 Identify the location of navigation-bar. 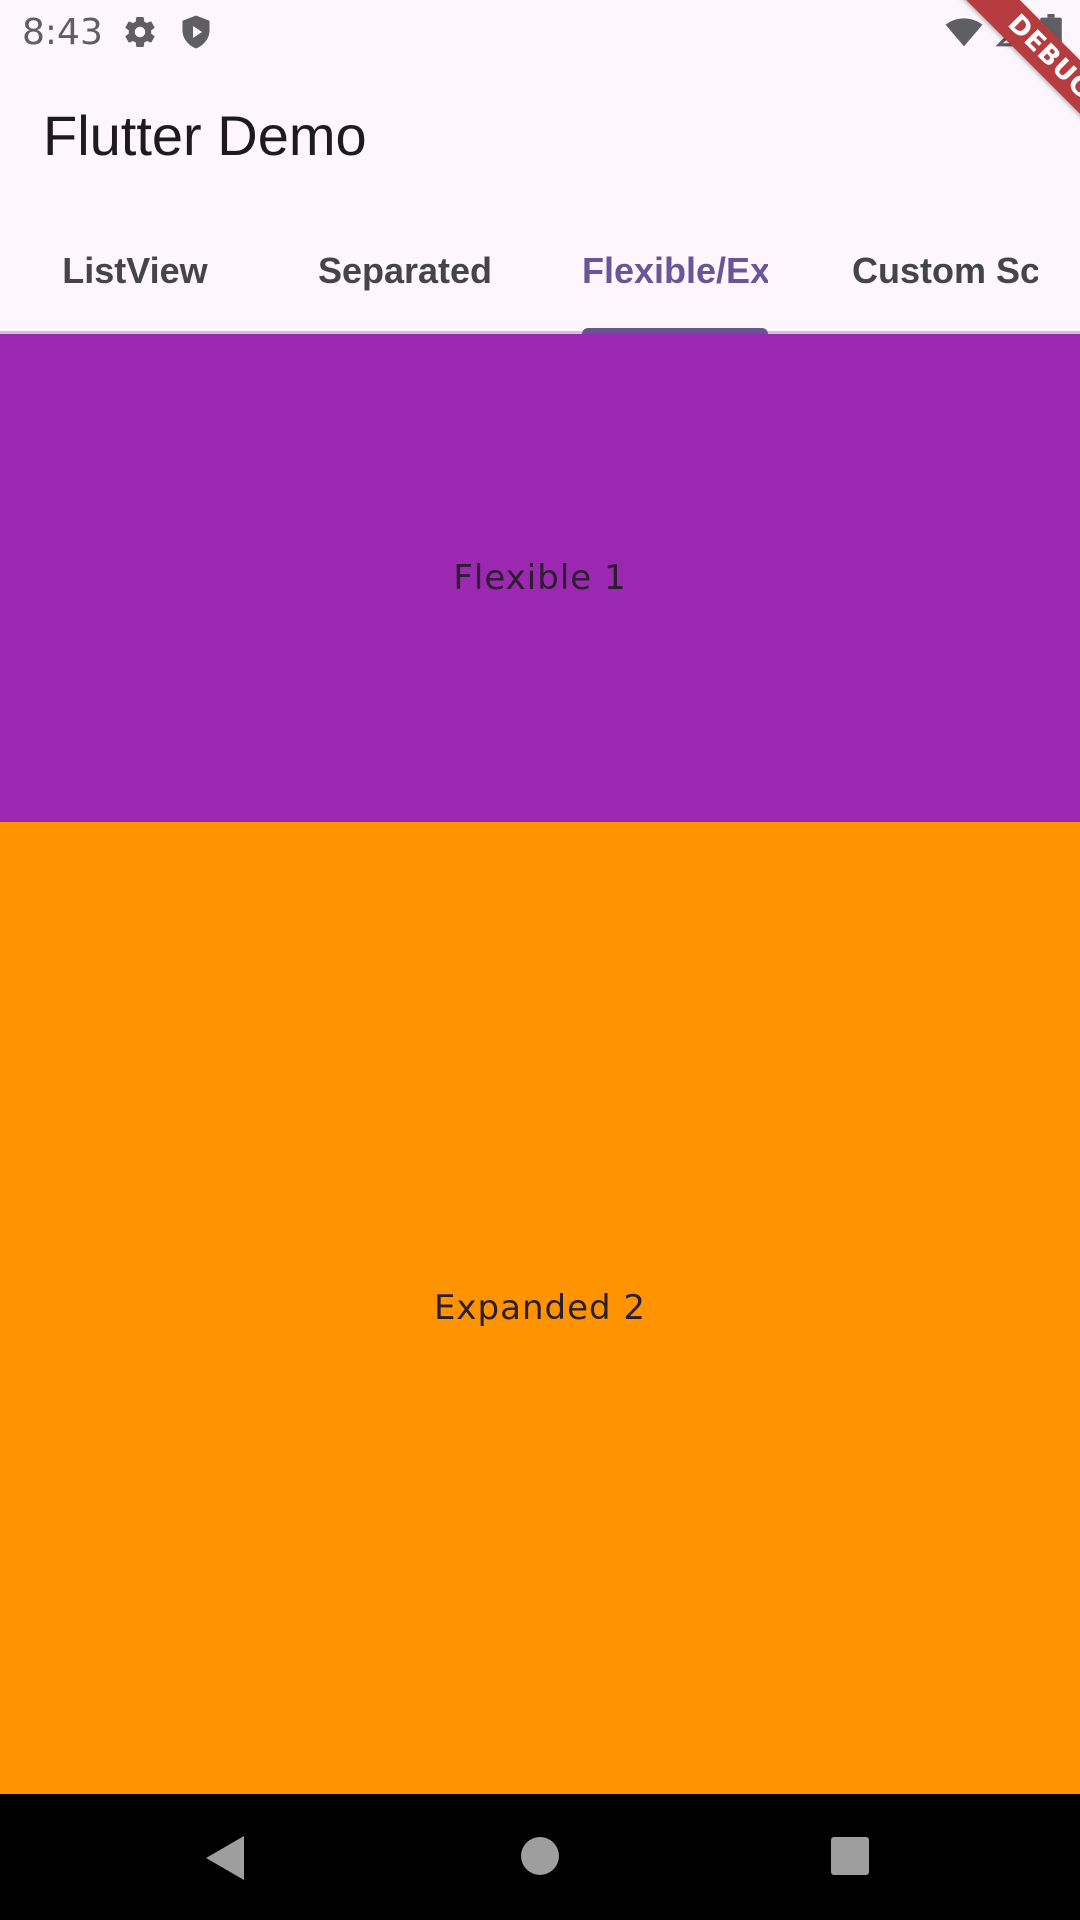
(540, 1857).